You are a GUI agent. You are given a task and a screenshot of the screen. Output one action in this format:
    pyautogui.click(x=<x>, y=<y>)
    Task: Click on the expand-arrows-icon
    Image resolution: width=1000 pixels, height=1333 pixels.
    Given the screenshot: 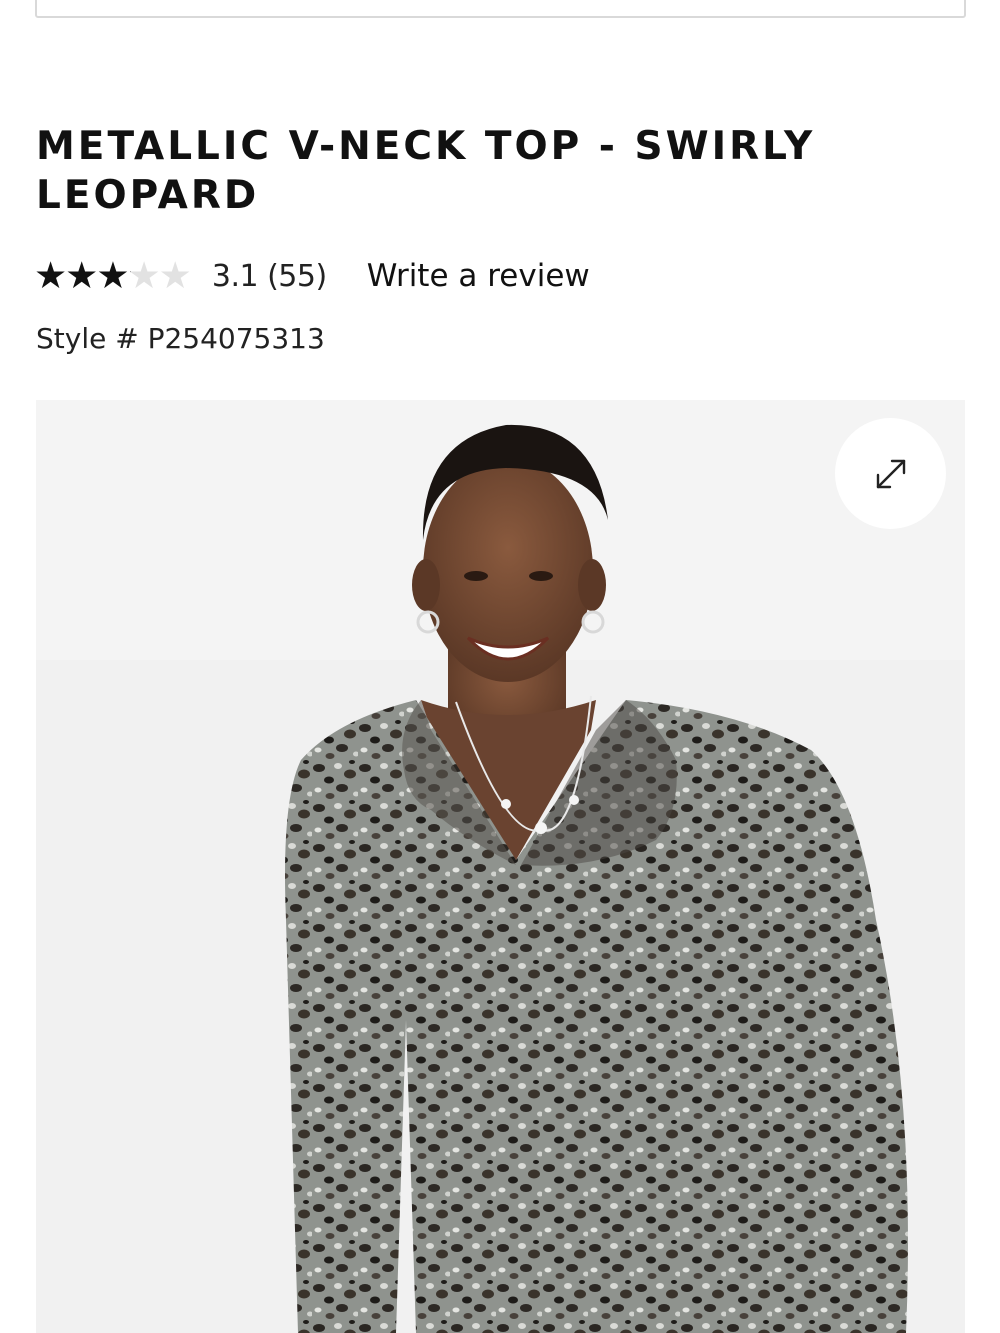 What is the action you would take?
    pyautogui.click(x=890, y=473)
    